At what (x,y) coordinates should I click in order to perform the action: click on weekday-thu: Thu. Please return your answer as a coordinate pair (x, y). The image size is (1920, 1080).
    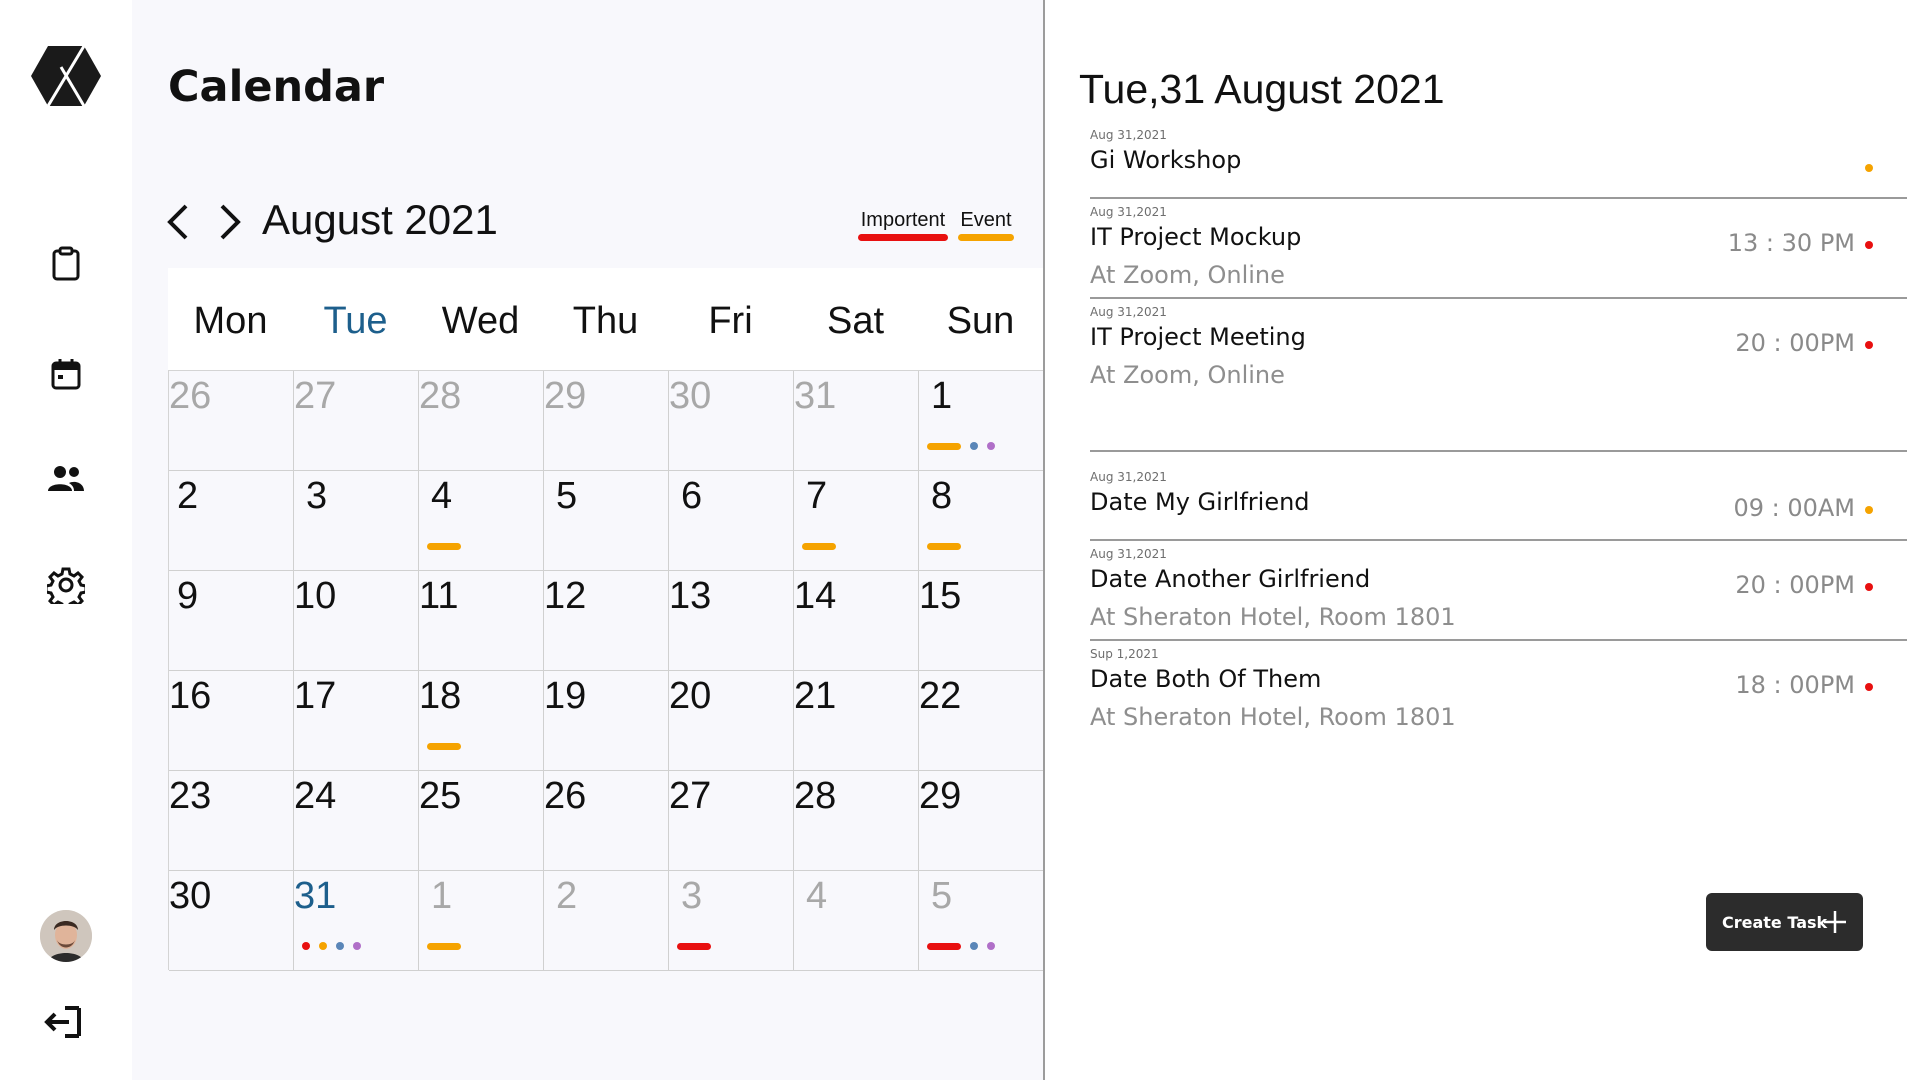
    Looking at the image, I should click on (605, 320).